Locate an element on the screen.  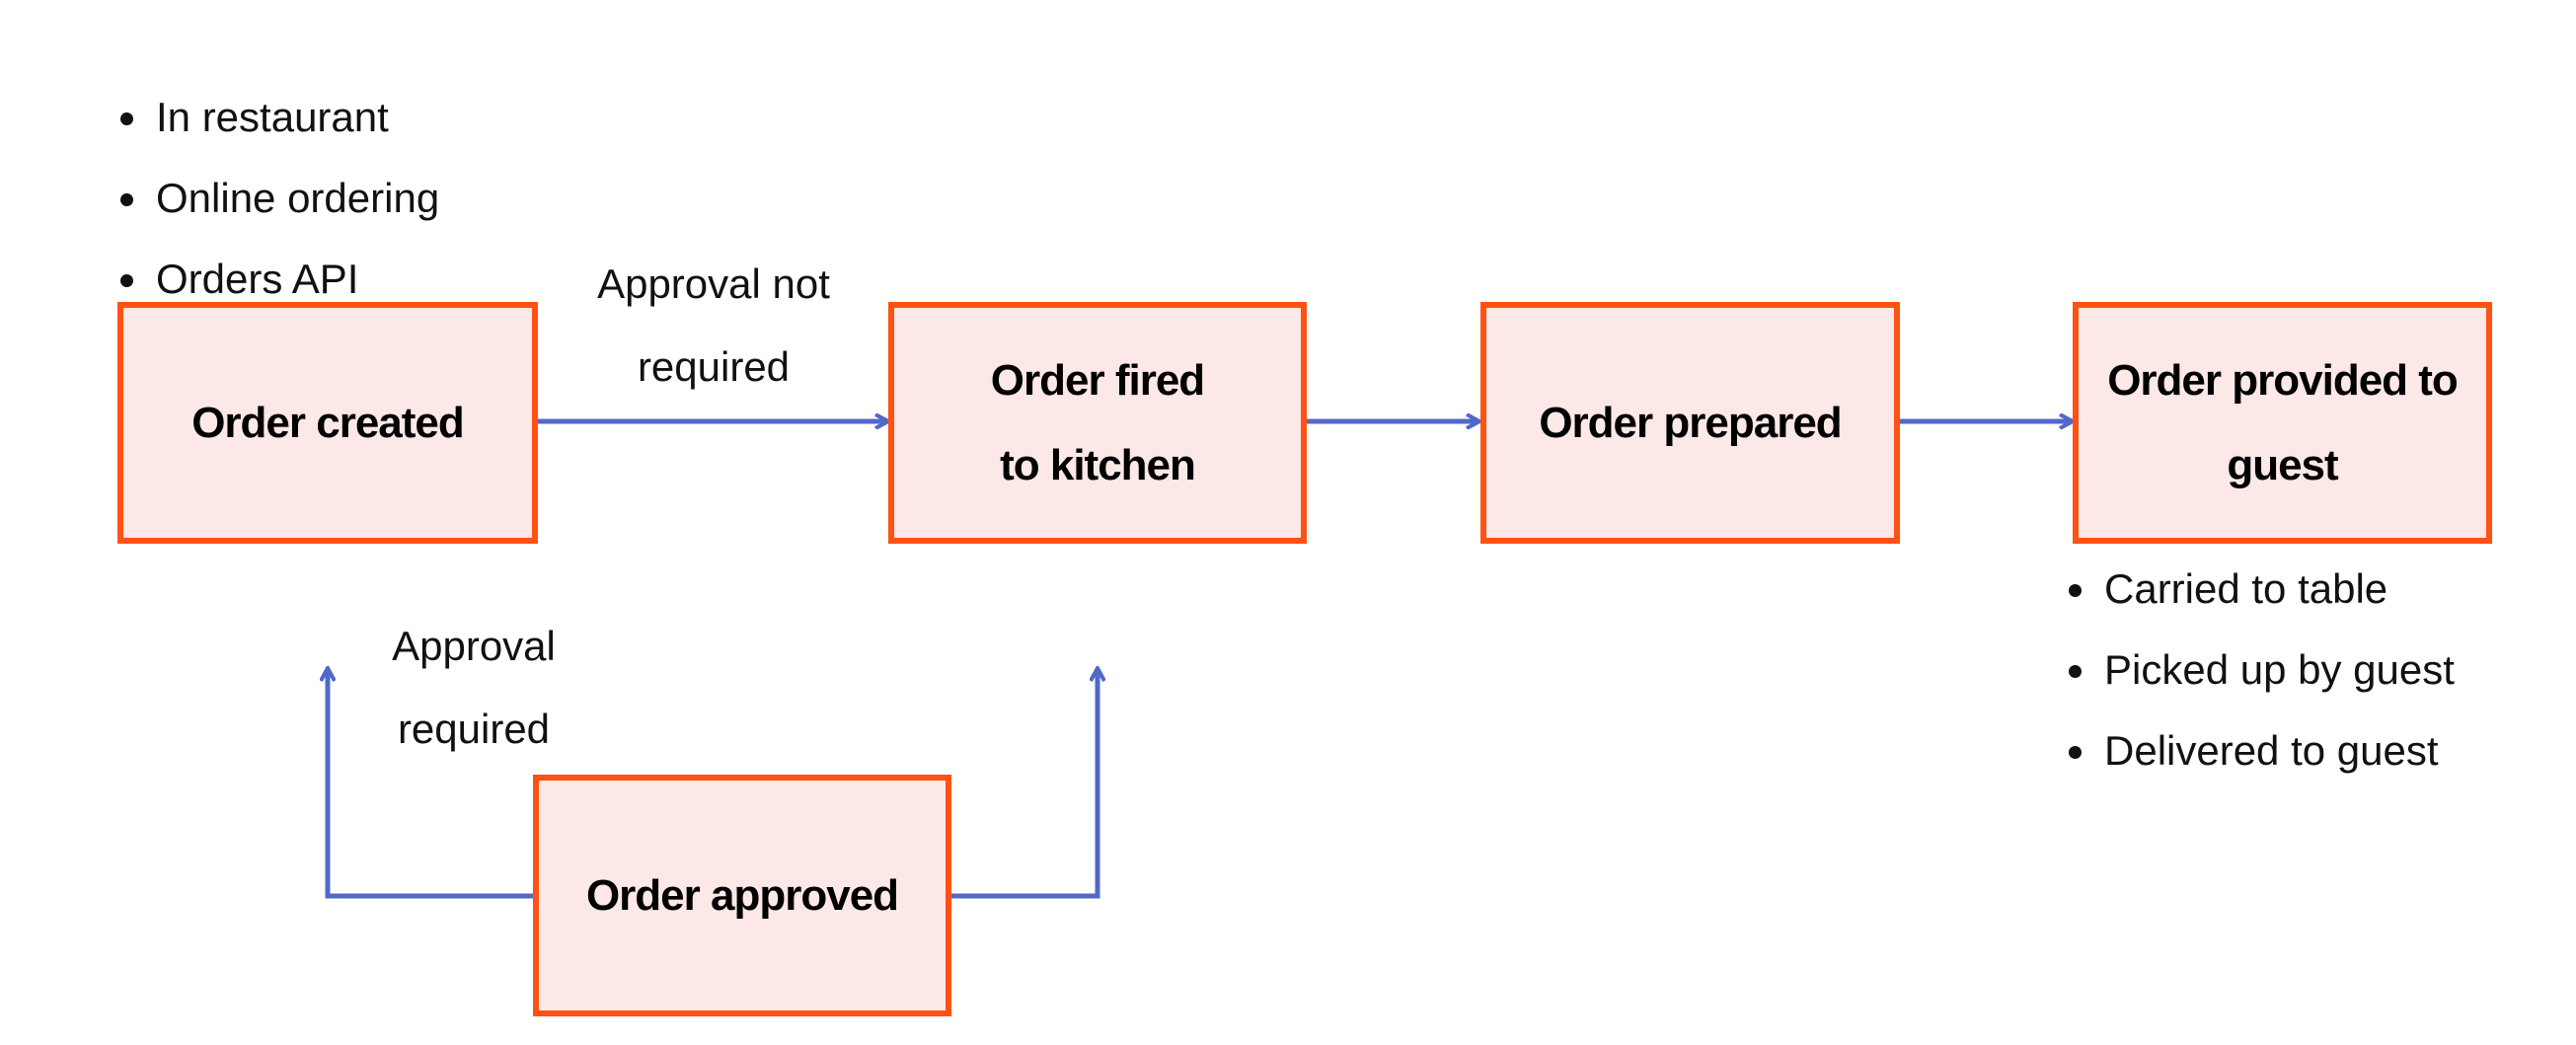
node-label: Order prepared is located at coordinates (1690, 422).